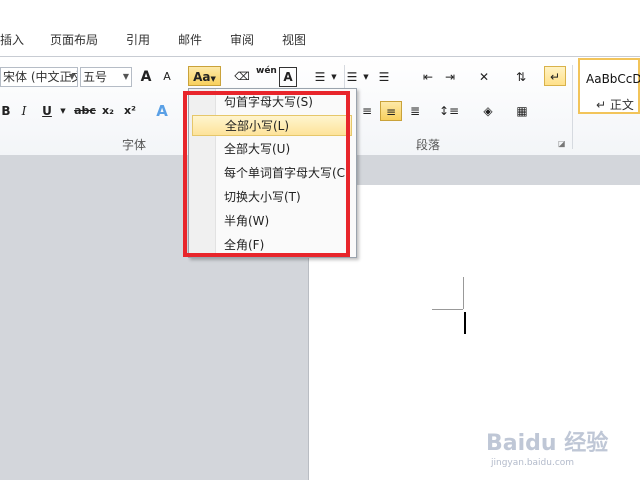 This screenshot has width=640, height=480. I want to click on phonetic-guide-button: wén, so click(266, 75).